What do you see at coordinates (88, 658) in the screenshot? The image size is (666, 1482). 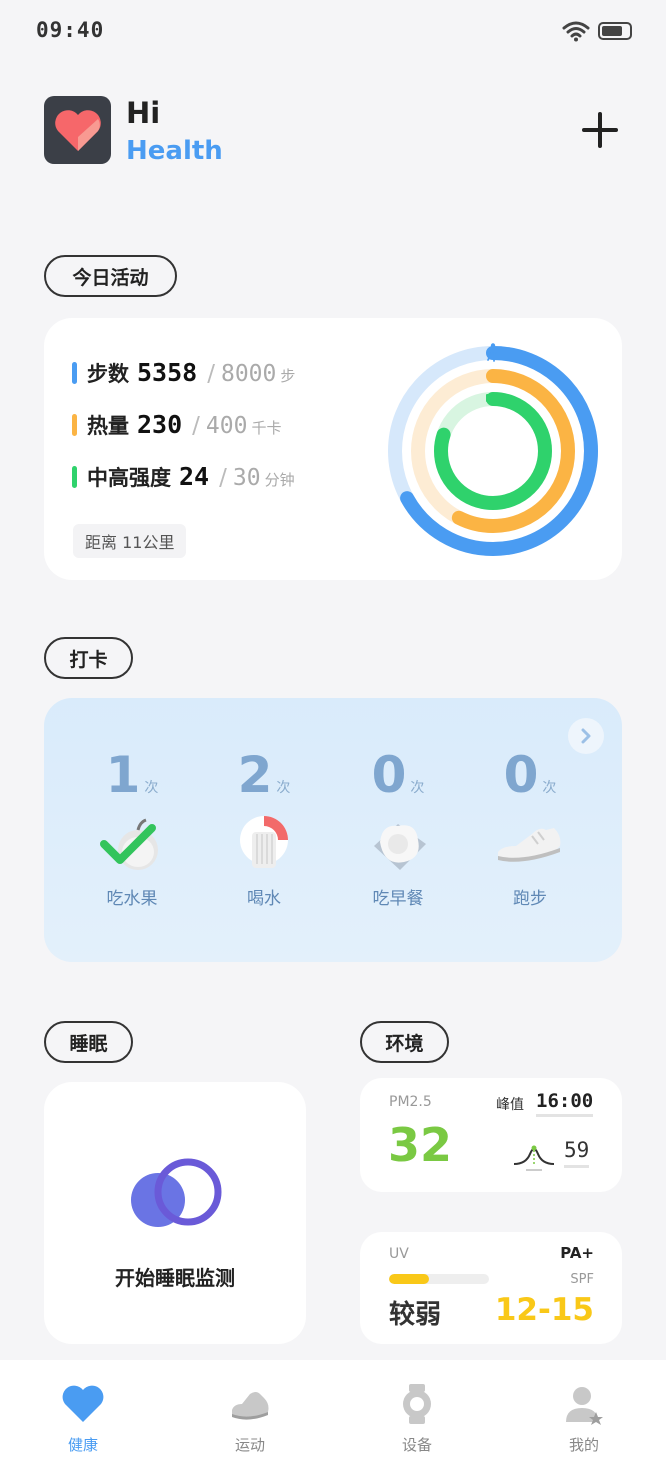 I see `section-title-checkin: 打卡` at bounding box center [88, 658].